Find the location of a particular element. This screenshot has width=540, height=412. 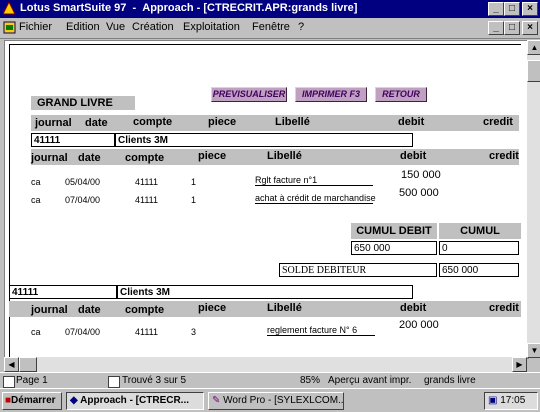

col-journal-2: journal is located at coordinates (49, 158).